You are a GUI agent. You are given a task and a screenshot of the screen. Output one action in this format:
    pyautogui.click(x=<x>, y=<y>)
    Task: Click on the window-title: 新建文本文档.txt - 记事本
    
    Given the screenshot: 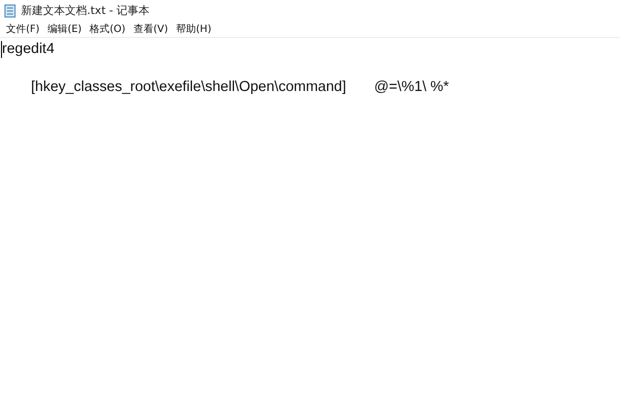 What is the action you would take?
    pyautogui.click(x=85, y=10)
    